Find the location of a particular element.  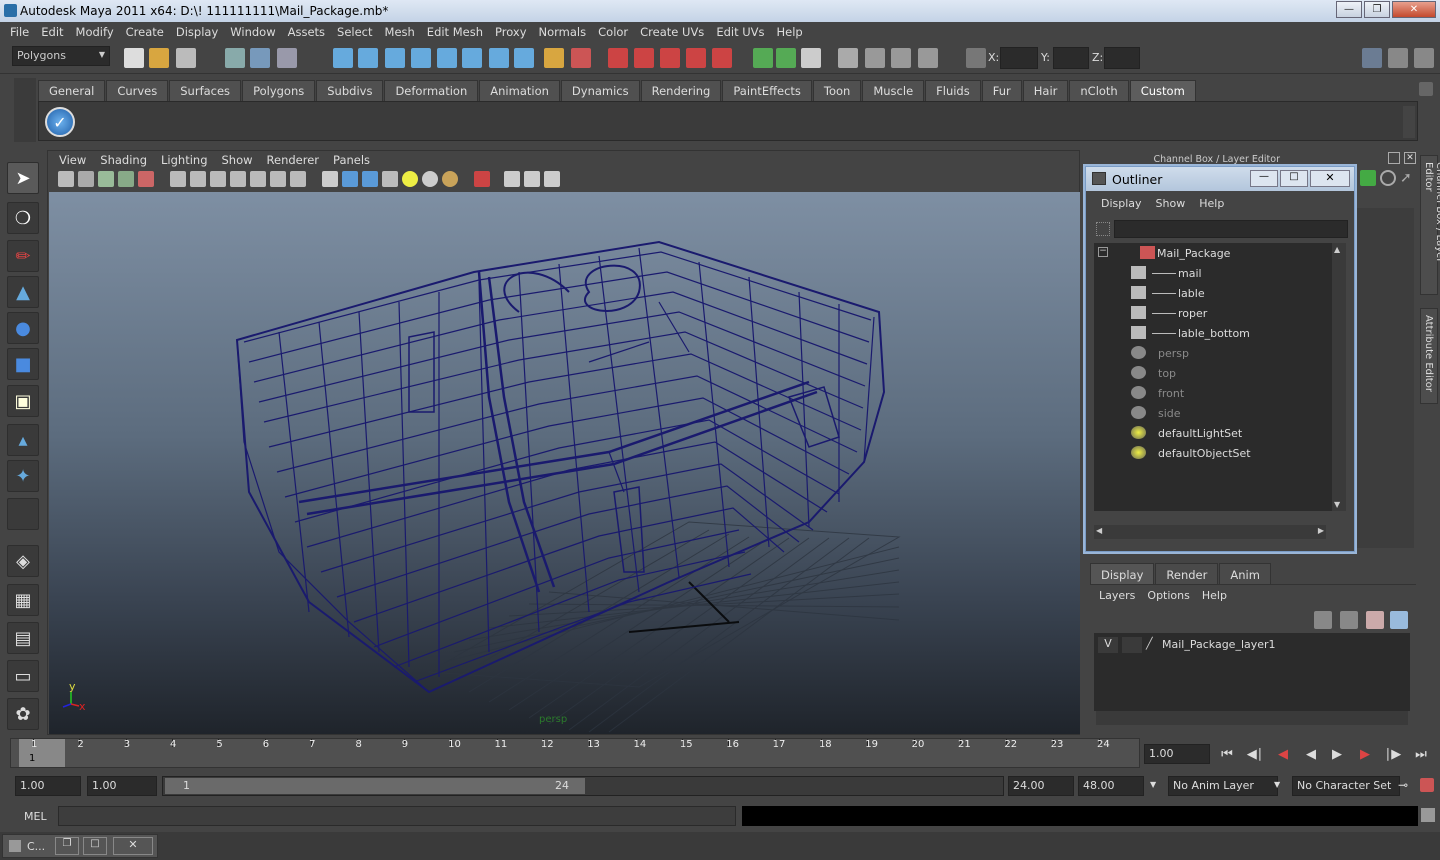

range-slider: 1 24 is located at coordinates (583, 786).